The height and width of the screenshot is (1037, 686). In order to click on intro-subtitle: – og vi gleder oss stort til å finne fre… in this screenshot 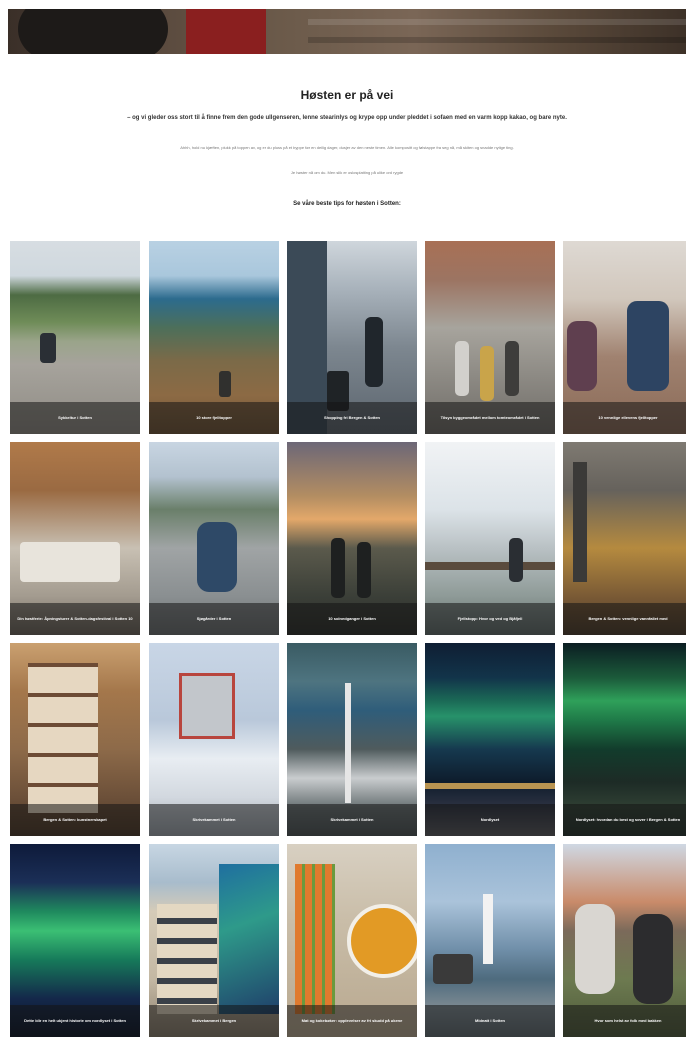, I will do `click(347, 118)`.